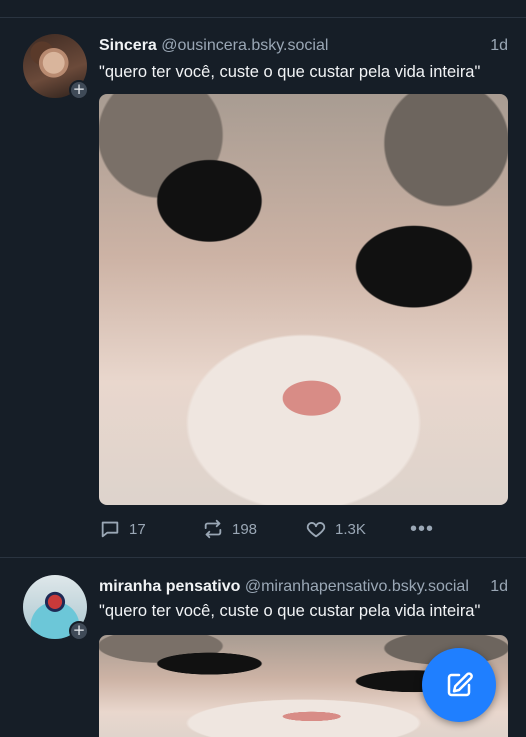 This screenshot has height=737, width=526. Describe the element at coordinates (137, 529) in the screenshot. I see `reply-count: 17` at that location.